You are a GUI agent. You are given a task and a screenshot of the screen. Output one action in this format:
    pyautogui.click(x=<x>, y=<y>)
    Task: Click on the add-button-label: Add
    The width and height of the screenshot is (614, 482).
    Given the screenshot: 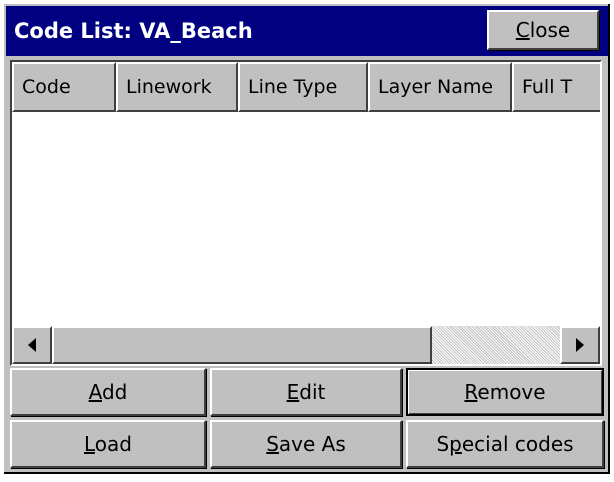 What is the action you would take?
    pyautogui.click(x=108, y=392)
    